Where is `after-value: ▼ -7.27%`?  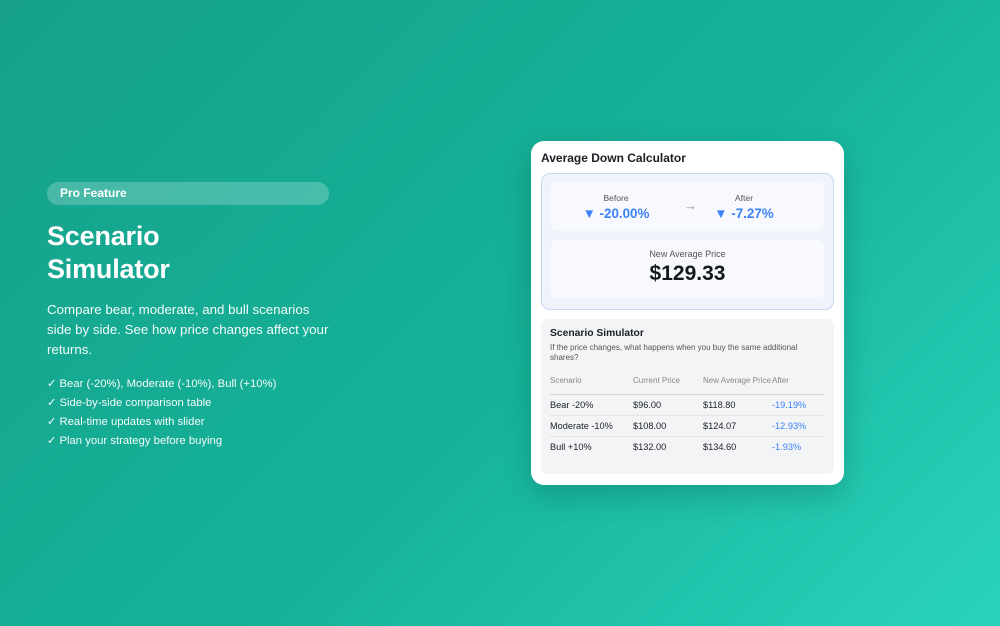
after-value: ▼ -7.27% is located at coordinates (744, 213).